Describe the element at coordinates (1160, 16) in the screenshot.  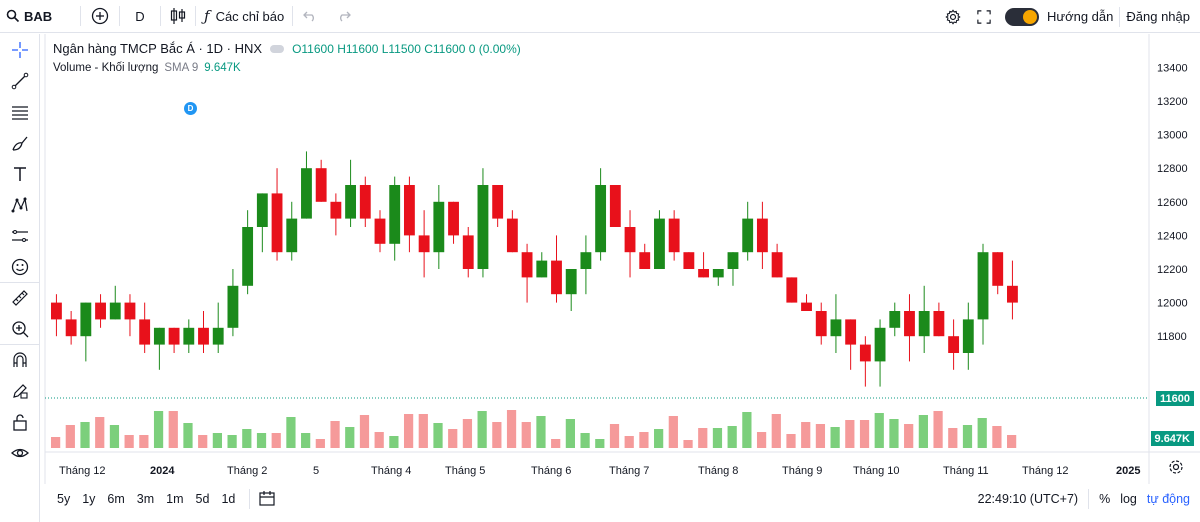
I see `login-link: Đăng nhập` at that location.